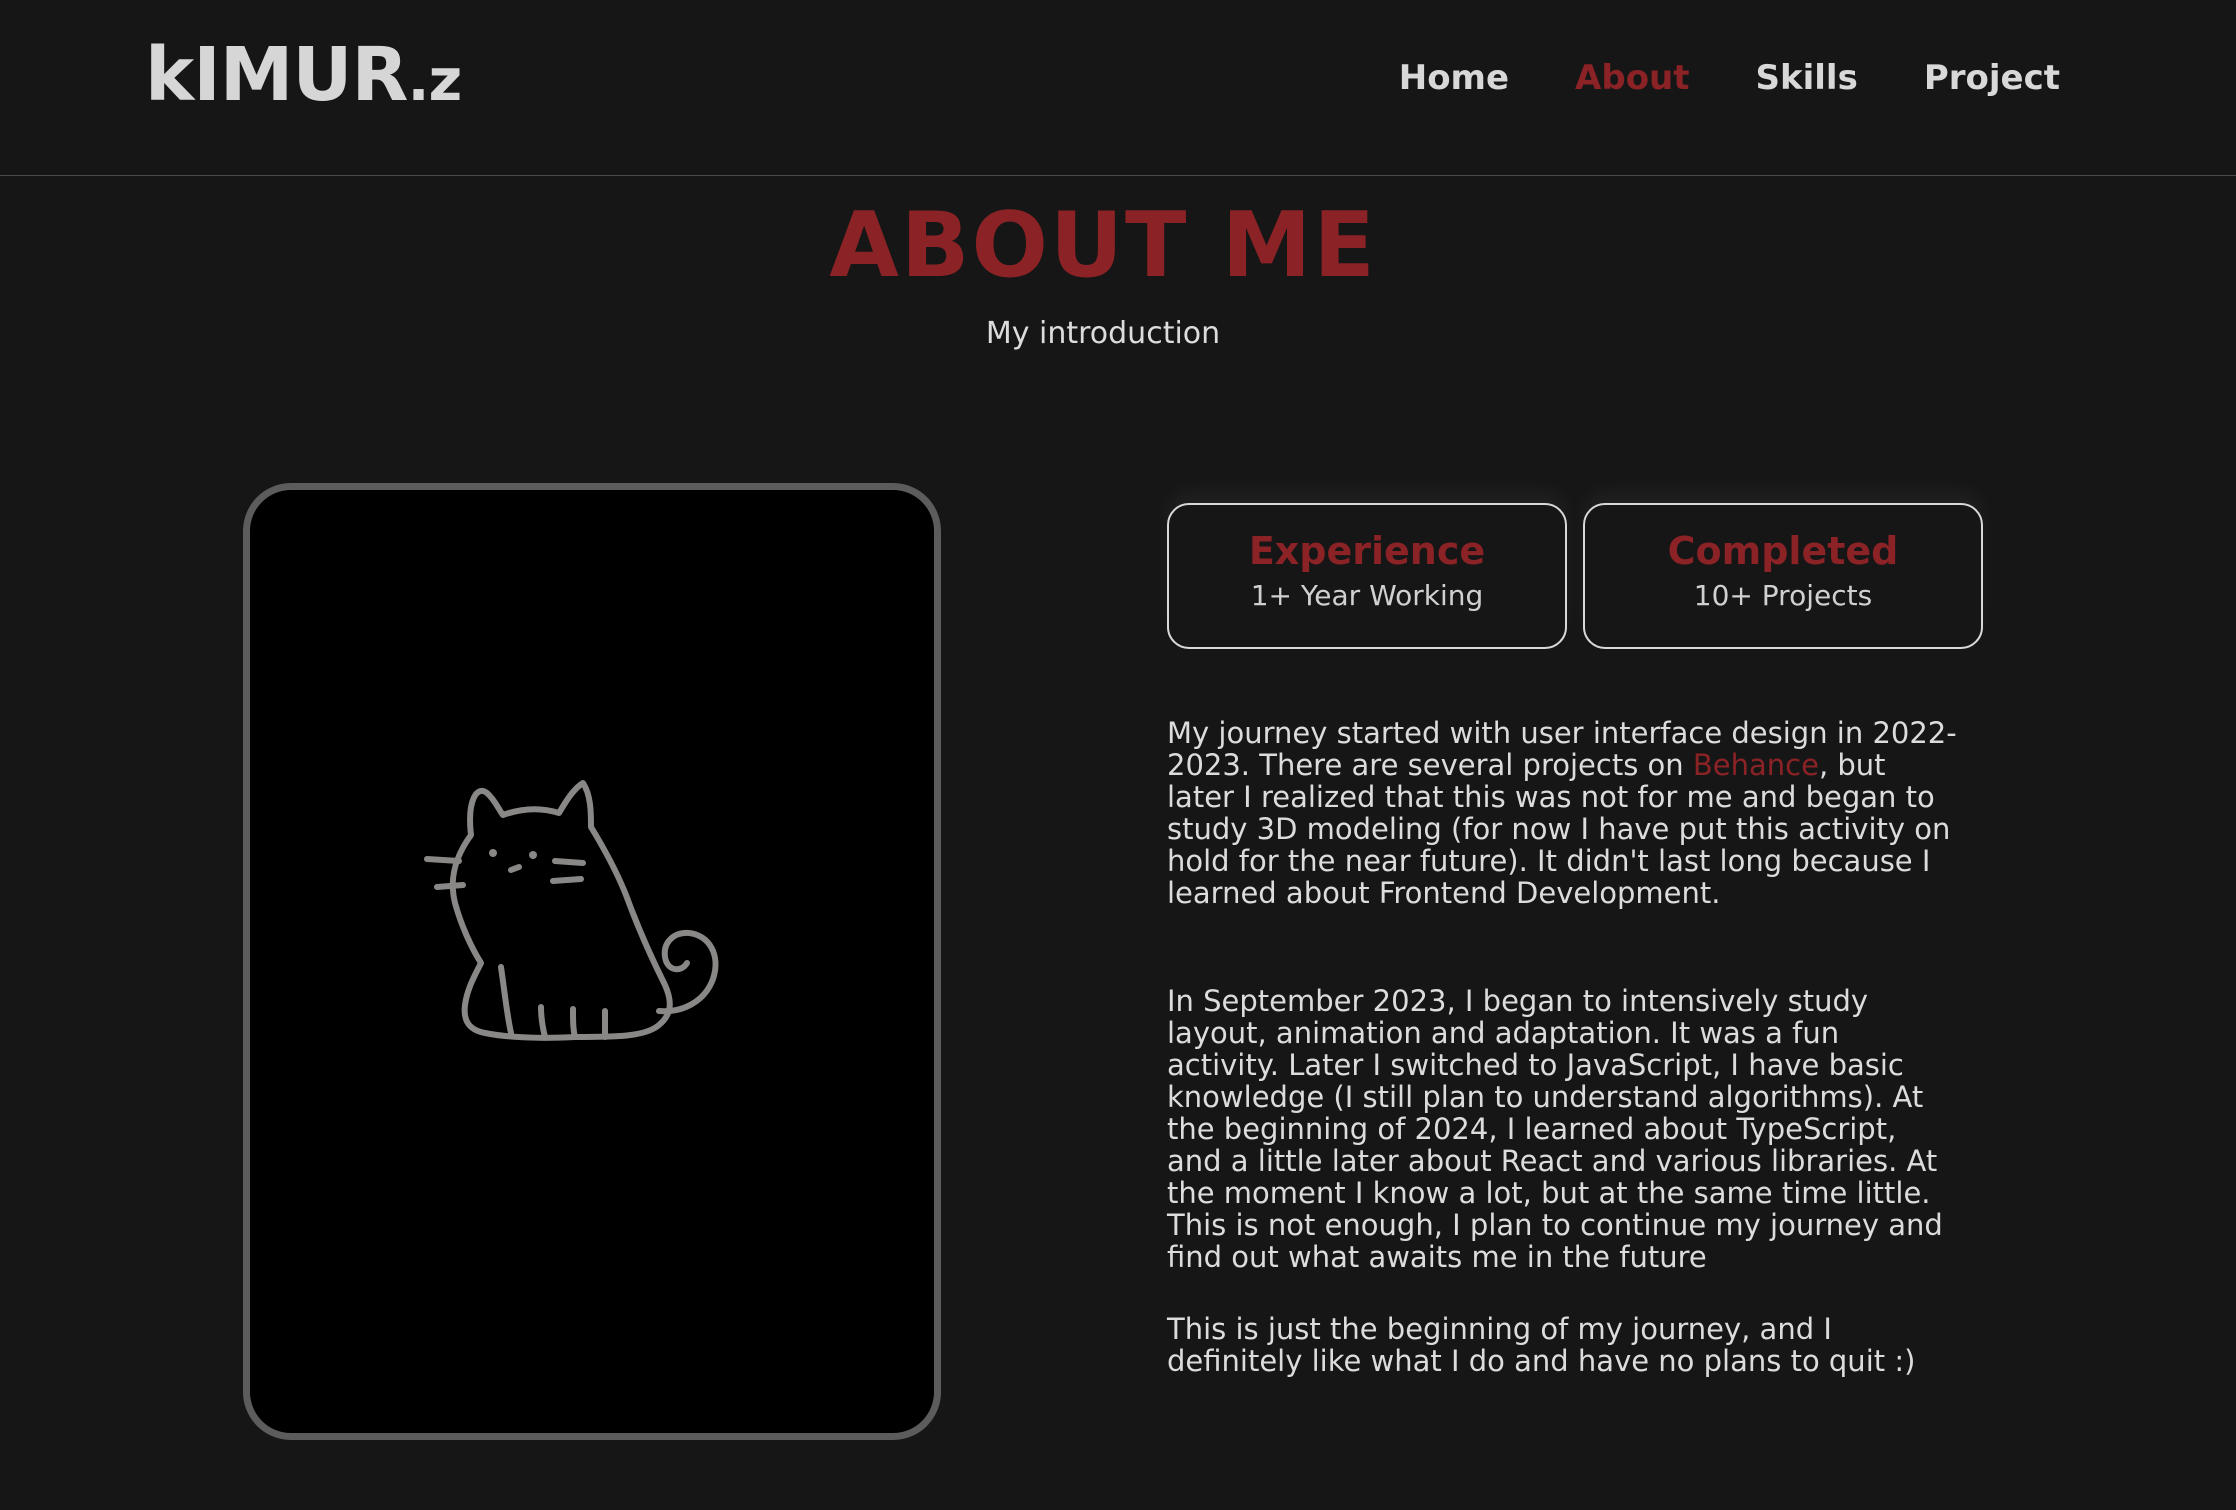 The image size is (2236, 1510). Describe the element at coordinates (1103, 245) in the screenshot. I see `section-title: ABOUT ME` at that location.